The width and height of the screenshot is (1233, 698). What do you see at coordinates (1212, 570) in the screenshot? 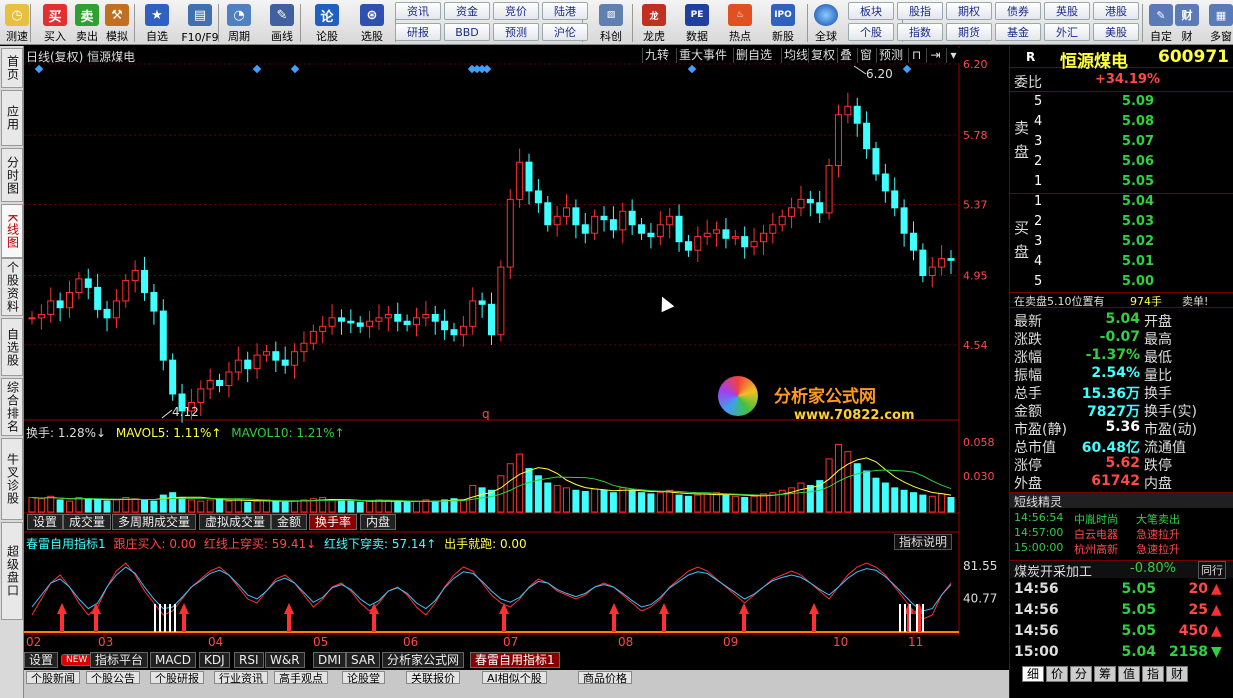
I see `peer-button: 同行` at bounding box center [1212, 570].